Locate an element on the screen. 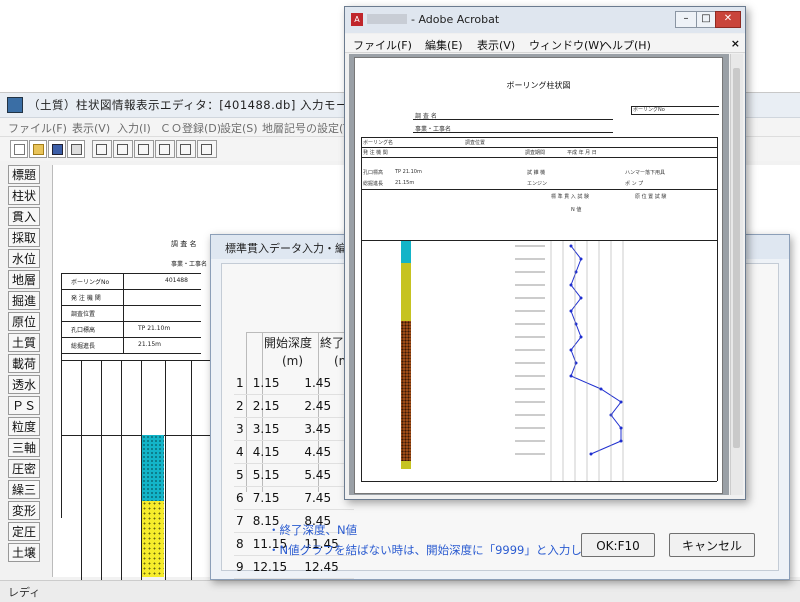  row-number: 9 is located at coordinates (242, 567).